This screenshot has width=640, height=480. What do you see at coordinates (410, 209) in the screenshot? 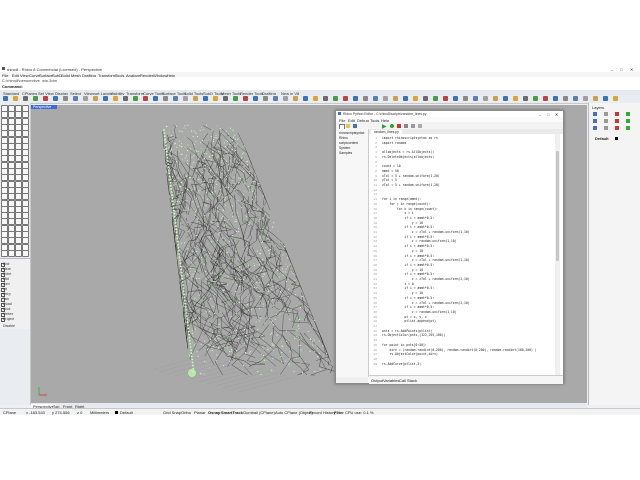
I see `code-line: for k in range(count):` at bounding box center [410, 209].